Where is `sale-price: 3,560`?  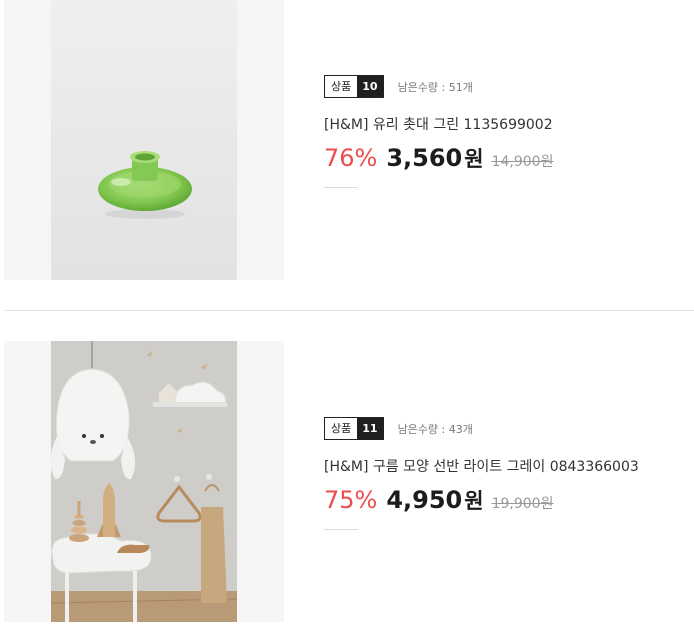 sale-price: 3,560 is located at coordinates (424, 158).